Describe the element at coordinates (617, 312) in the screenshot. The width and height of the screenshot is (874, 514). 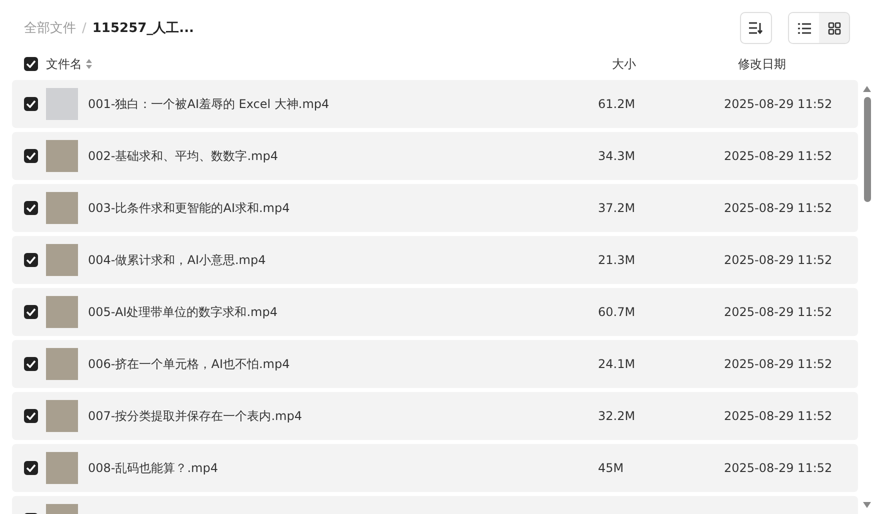
I see `file-size: 60.7M` at that location.